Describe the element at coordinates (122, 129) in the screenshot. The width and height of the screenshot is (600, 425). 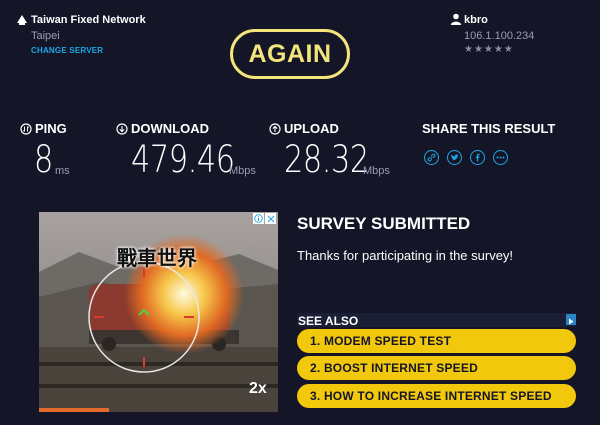
I see `download-icon` at that location.